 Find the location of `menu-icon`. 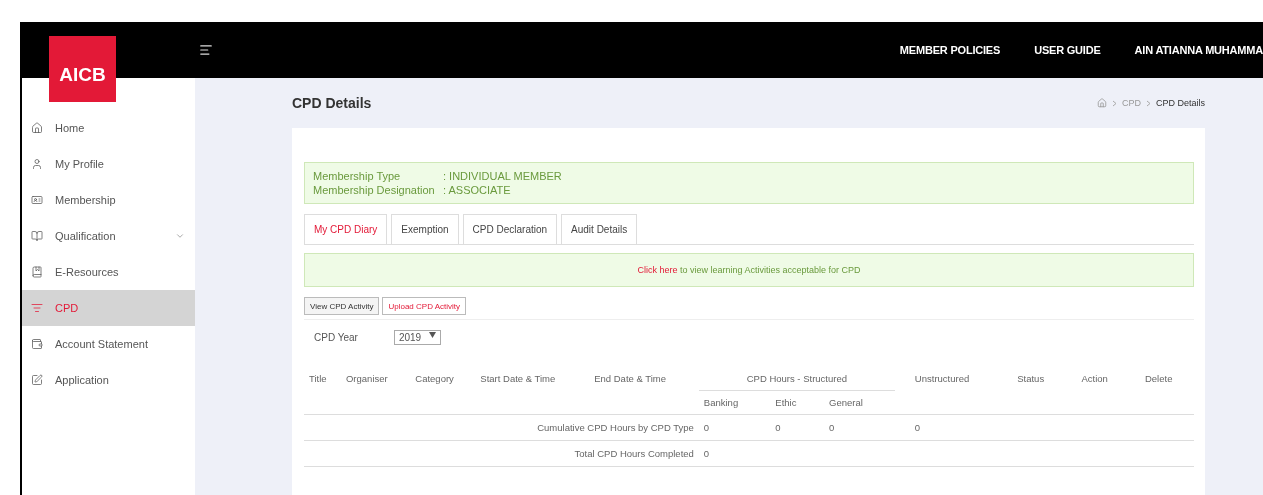

menu-icon is located at coordinates (206, 50).